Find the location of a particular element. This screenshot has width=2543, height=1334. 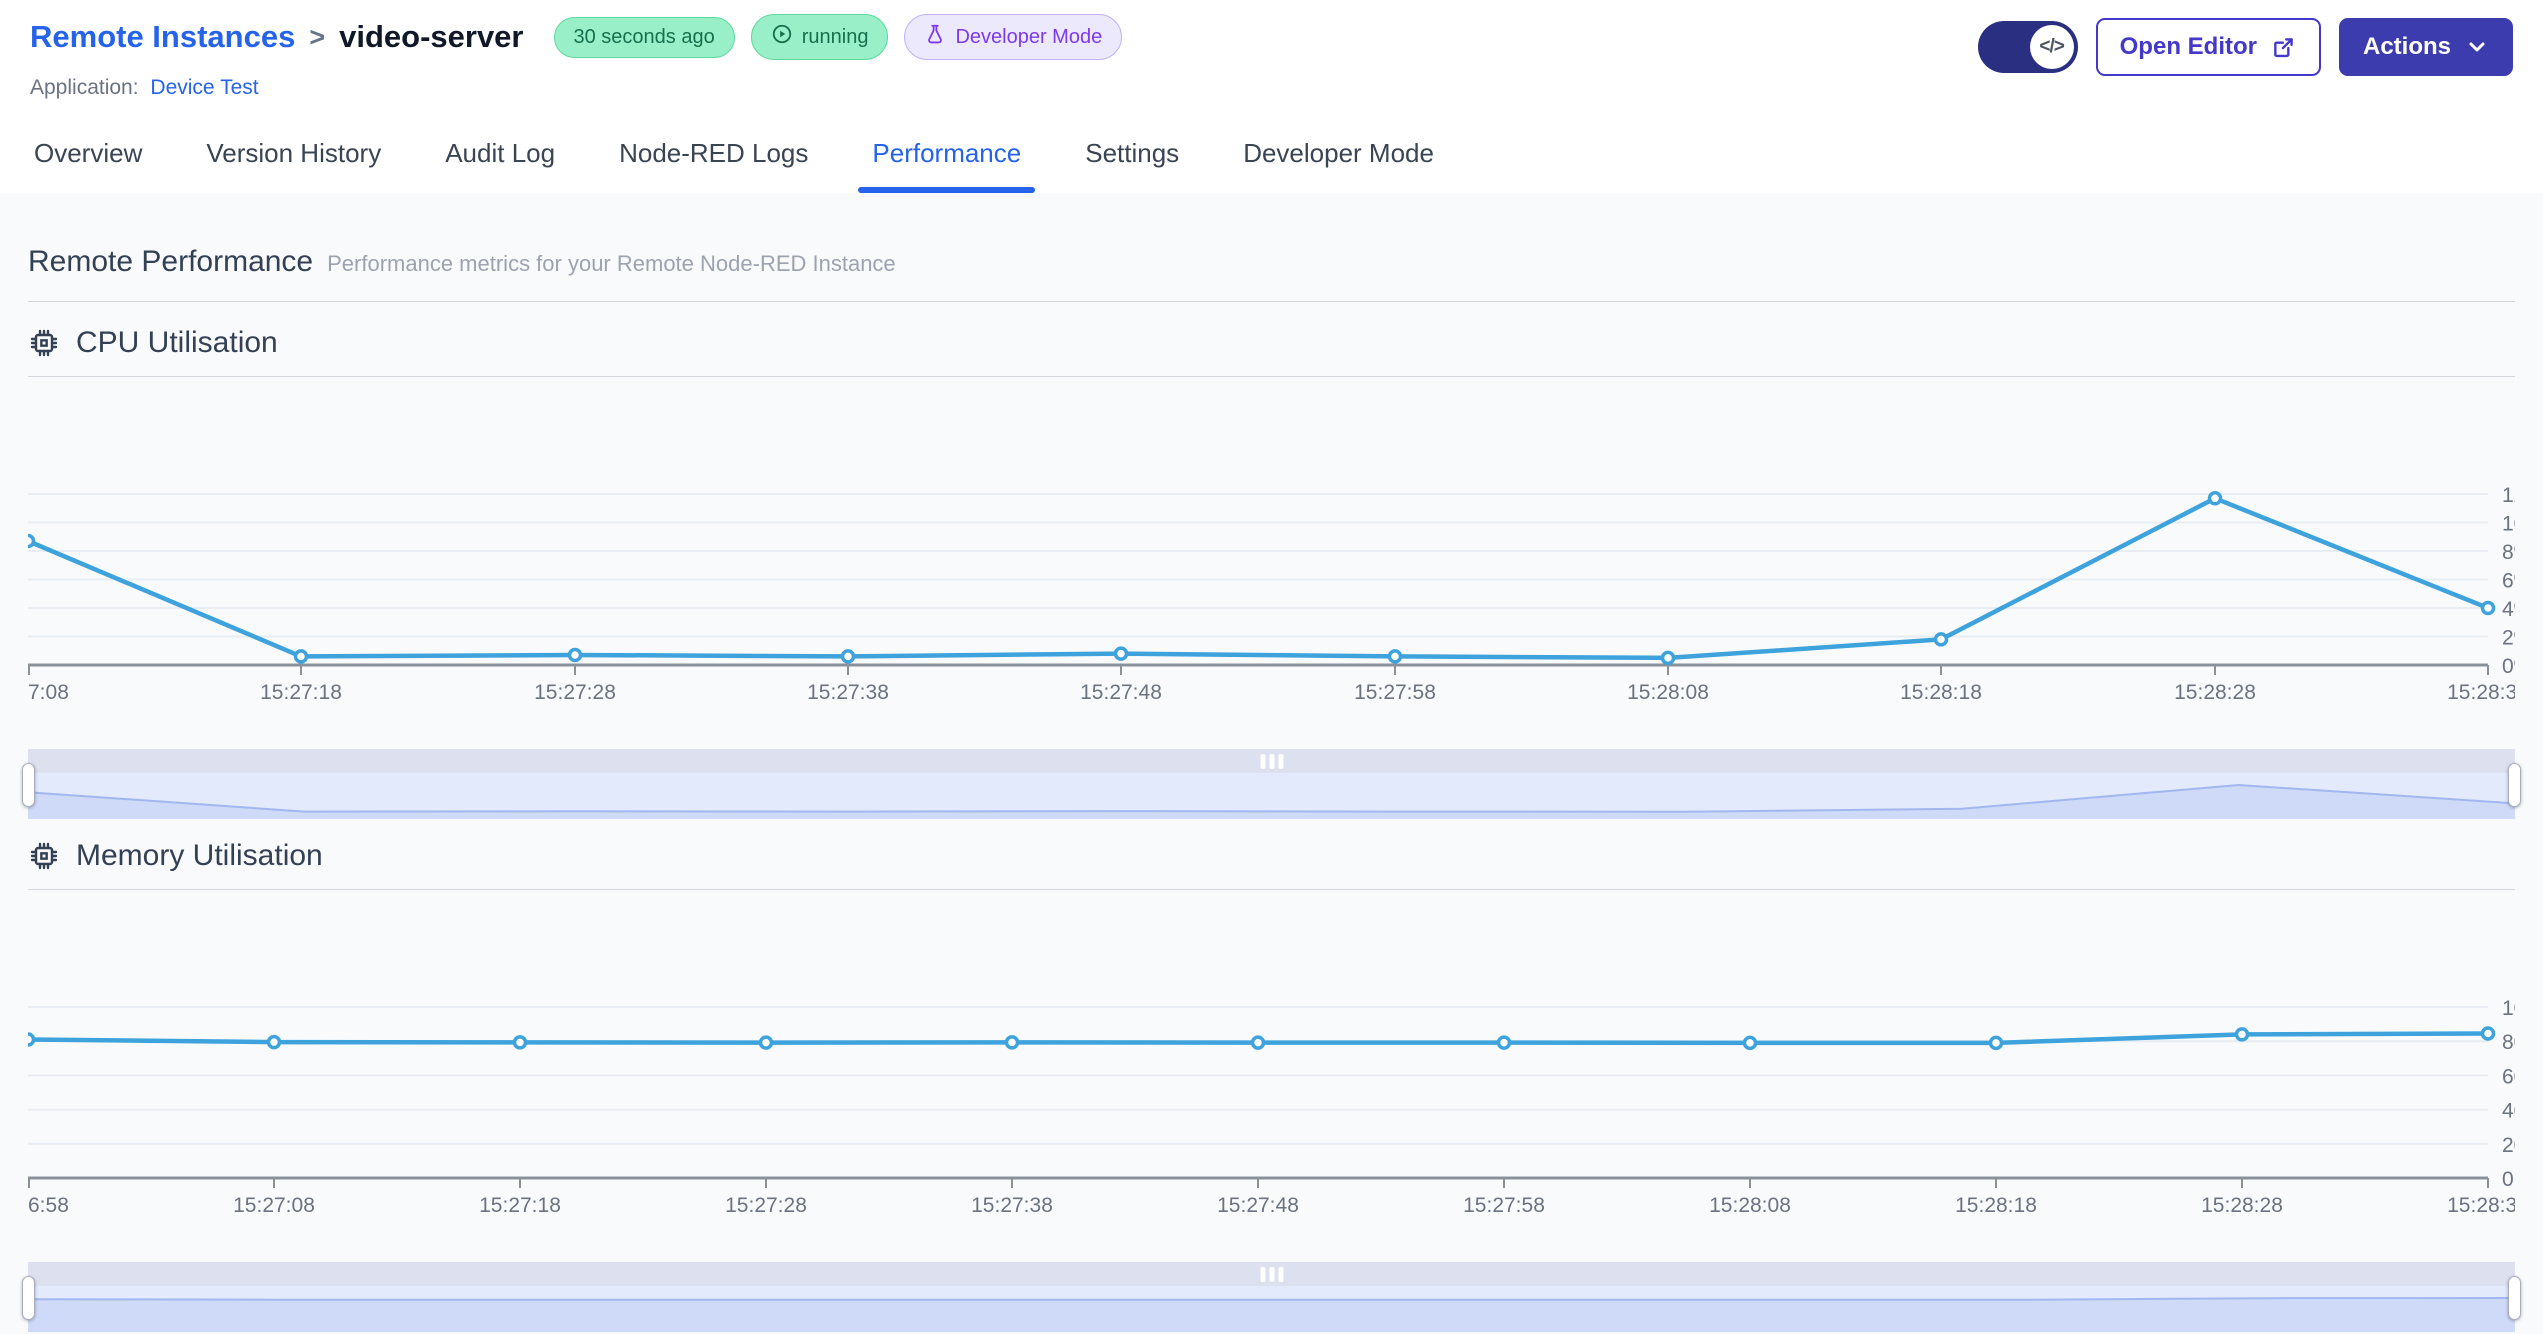

svg-text: 80mb is located at coordinates (2508, 1042).